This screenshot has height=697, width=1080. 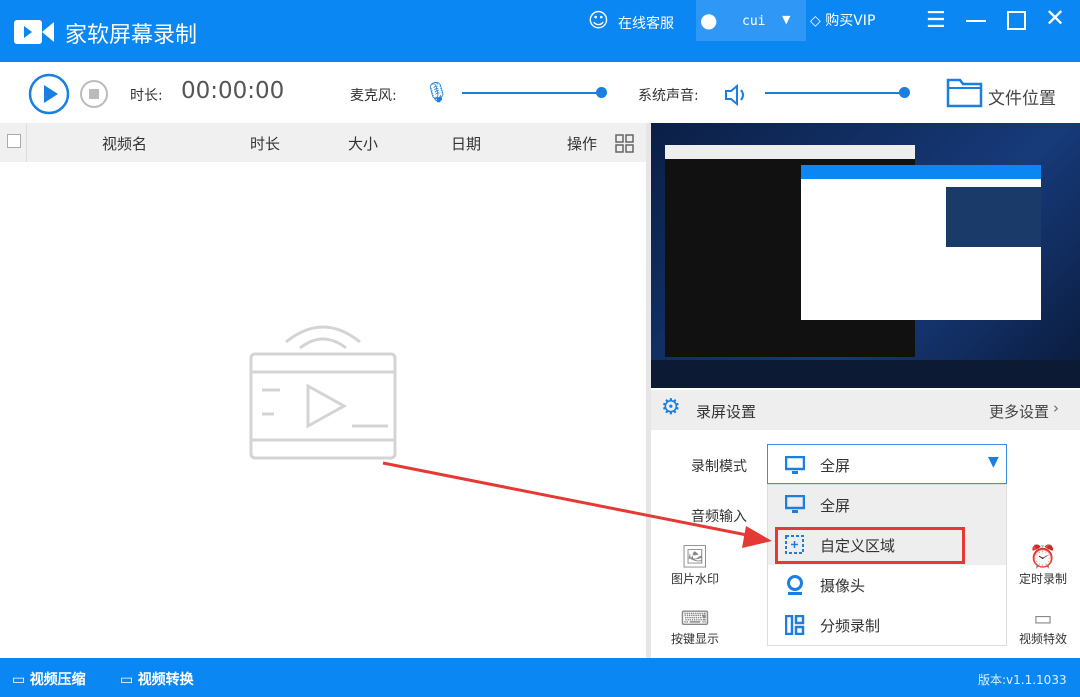 What do you see at coordinates (837, 92) in the screenshot?
I see `system-volume-slider` at bounding box center [837, 92].